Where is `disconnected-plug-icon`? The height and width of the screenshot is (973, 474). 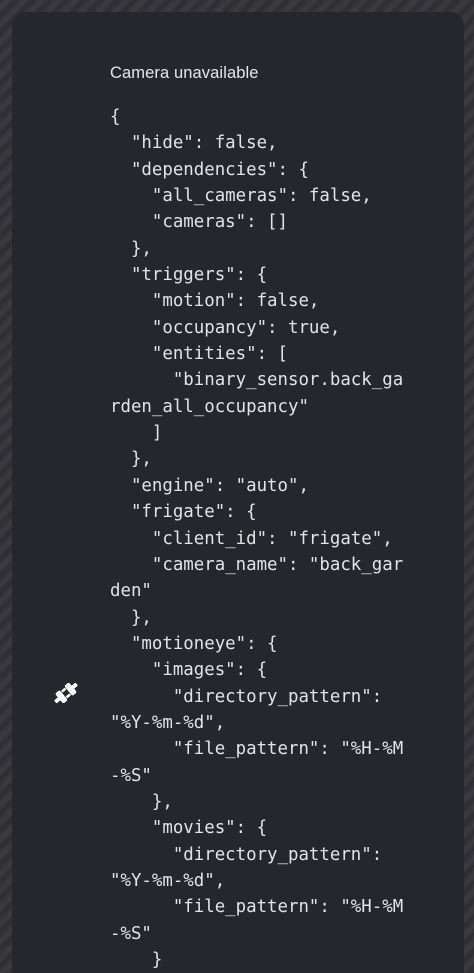
disconnected-plug-icon is located at coordinates (66, 693).